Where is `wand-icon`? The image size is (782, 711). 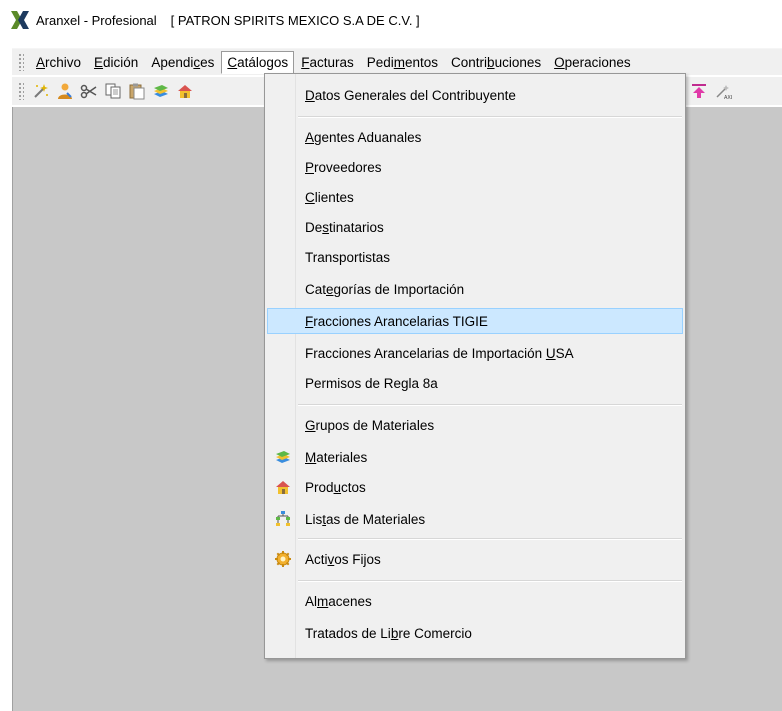
wand-icon is located at coordinates (41, 91).